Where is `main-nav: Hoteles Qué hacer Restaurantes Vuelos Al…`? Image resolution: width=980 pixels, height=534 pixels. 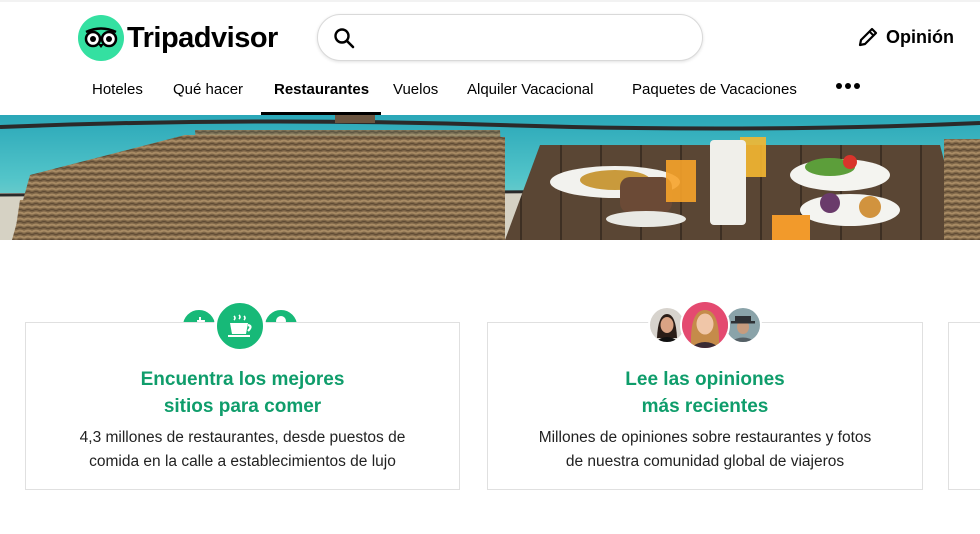 main-nav: Hoteles Qué hacer Restaurantes Vuelos Al… is located at coordinates (490, 93).